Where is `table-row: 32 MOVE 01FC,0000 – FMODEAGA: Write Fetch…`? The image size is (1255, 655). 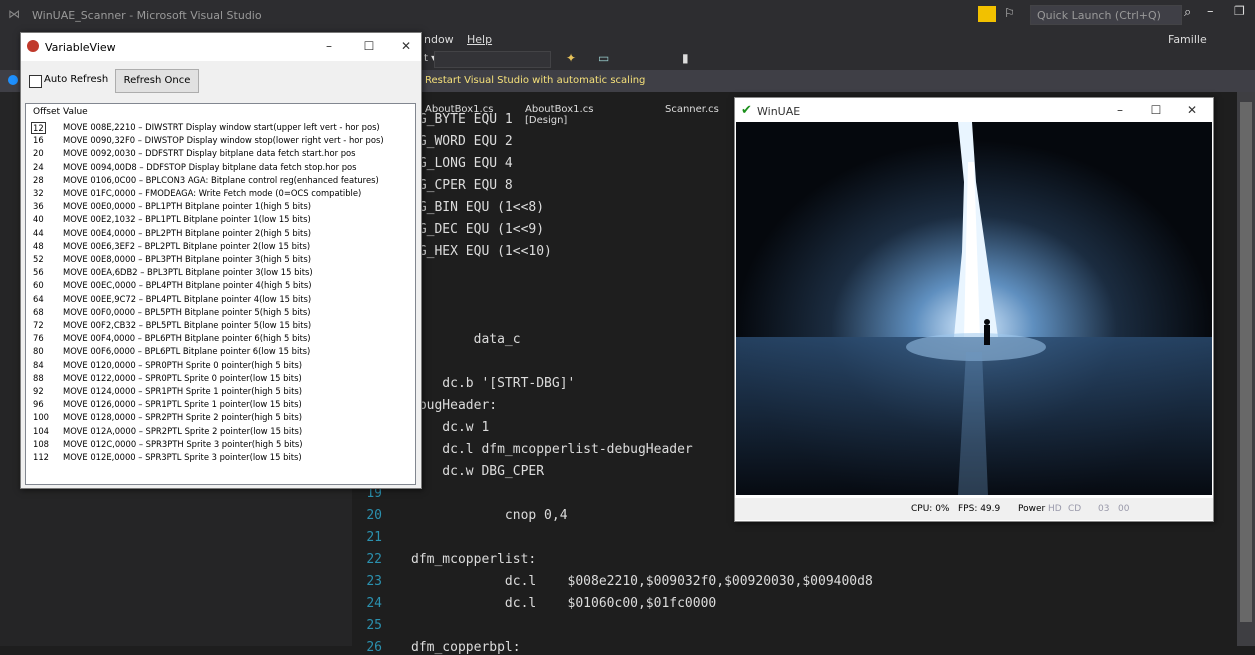
table-row: 32 MOVE 01FC,0000 – FMODEAGA: Write Fetch… is located at coordinates (220, 194).